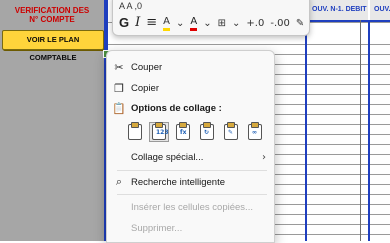 The height and width of the screenshot is (243, 390). I want to click on plan-comptable-button: VOIR LE PLAN COMPTABLE, so click(53, 46).